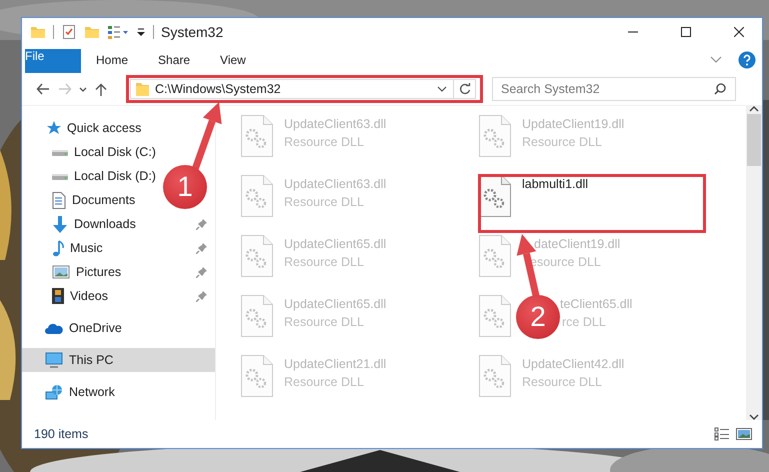  I want to click on checklist-icon, so click(69, 32).